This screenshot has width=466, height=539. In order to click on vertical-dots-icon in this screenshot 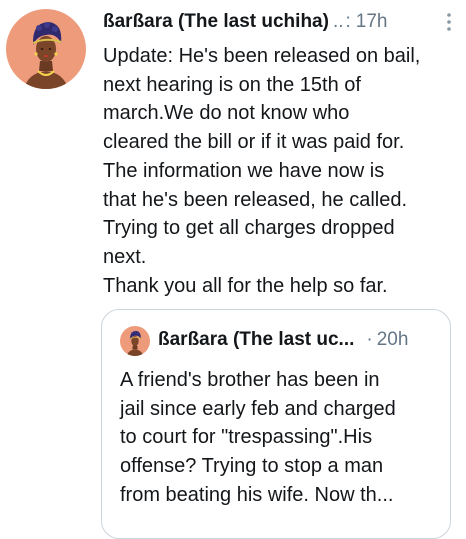, I will do `click(449, 22)`.